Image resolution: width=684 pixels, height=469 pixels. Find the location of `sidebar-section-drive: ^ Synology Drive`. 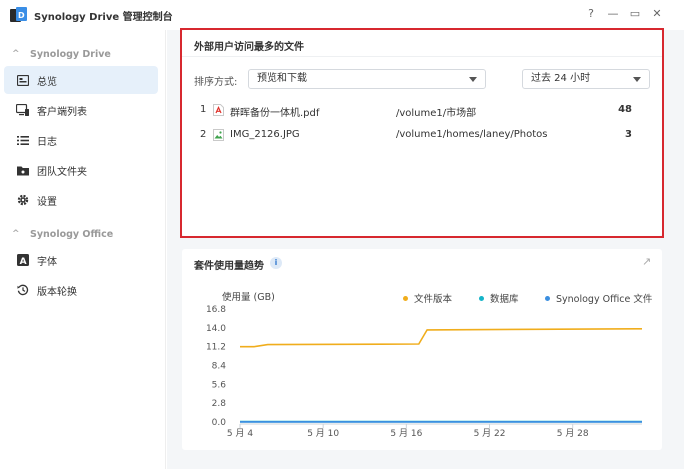

sidebar-section-drive: ^ Synology Drive is located at coordinates (61, 54).